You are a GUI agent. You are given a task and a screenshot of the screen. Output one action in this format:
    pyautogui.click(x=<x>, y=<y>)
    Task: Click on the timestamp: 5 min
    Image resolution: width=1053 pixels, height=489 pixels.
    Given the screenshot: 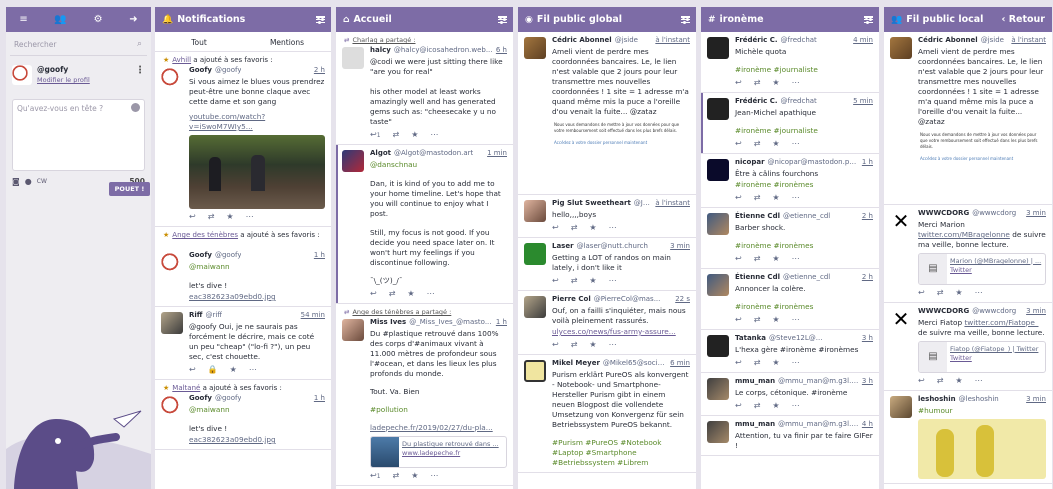 What is the action you would take?
    pyautogui.click(x=861, y=101)
    